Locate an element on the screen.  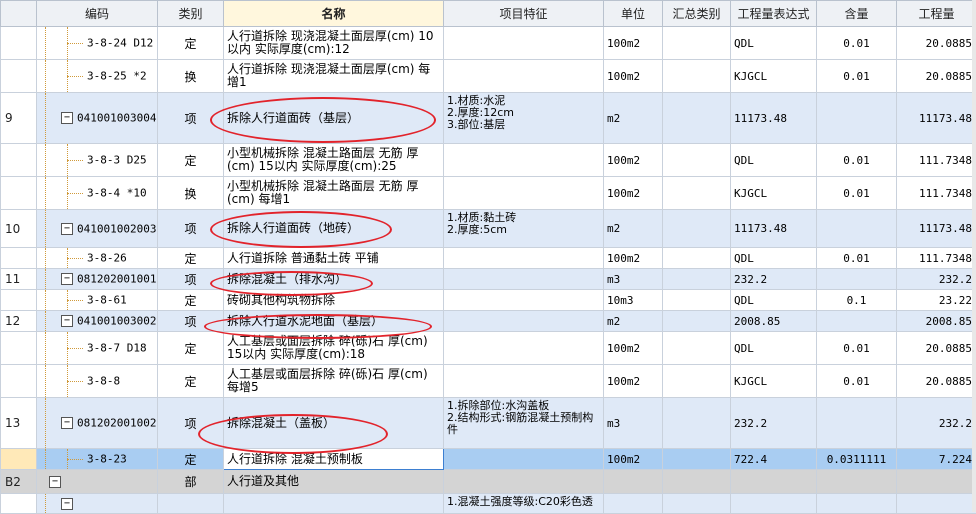
quantity-cell: 11173.48 is located at coordinates (936, 118).